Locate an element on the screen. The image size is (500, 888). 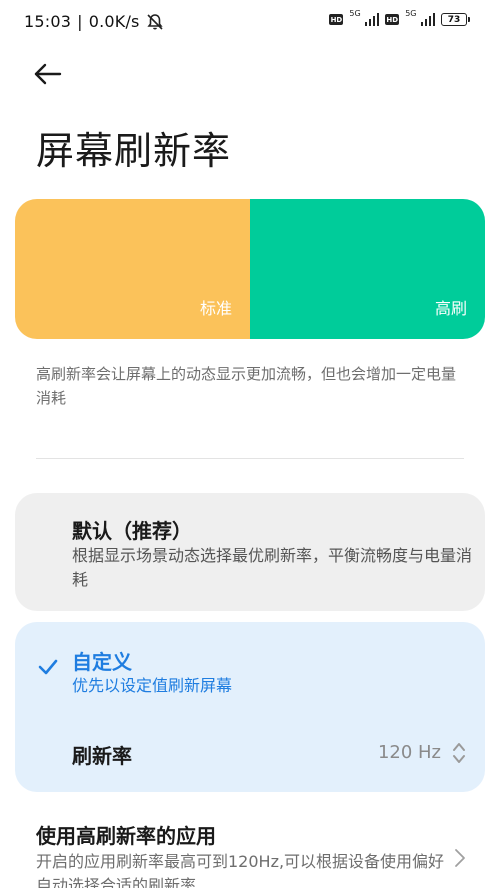
status-right: HD 5G HD 5G 73 is located at coordinates (399, 17).